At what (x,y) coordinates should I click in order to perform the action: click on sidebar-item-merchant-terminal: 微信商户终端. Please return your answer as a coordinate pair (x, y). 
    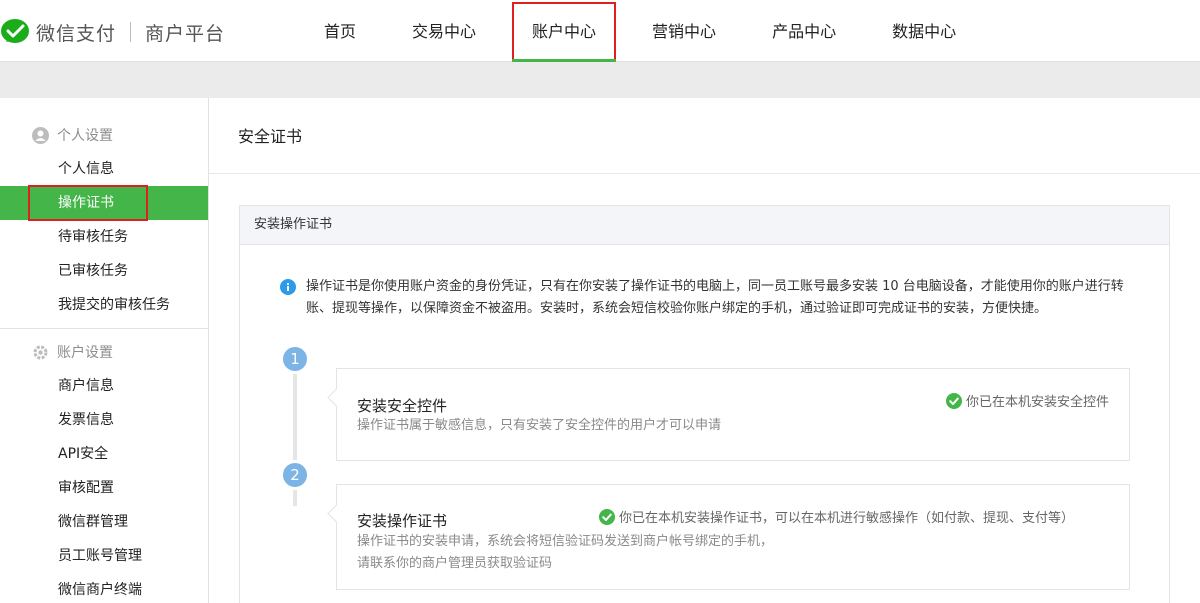
    Looking at the image, I should click on (104, 588).